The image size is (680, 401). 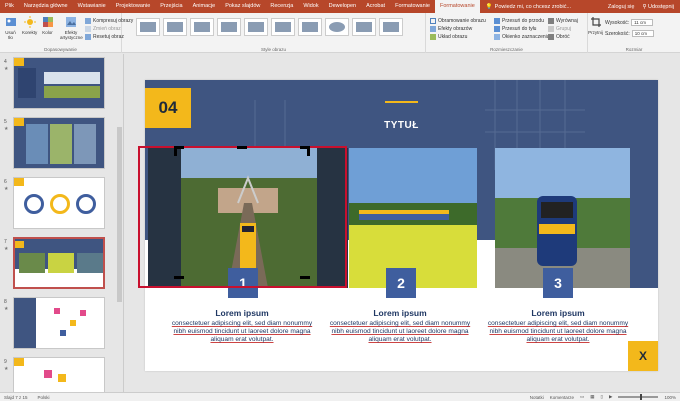 What do you see at coordinates (658, 7) in the screenshot?
I see `share-button: ⚲ Udostępnij` at bounding box center [658, 7].